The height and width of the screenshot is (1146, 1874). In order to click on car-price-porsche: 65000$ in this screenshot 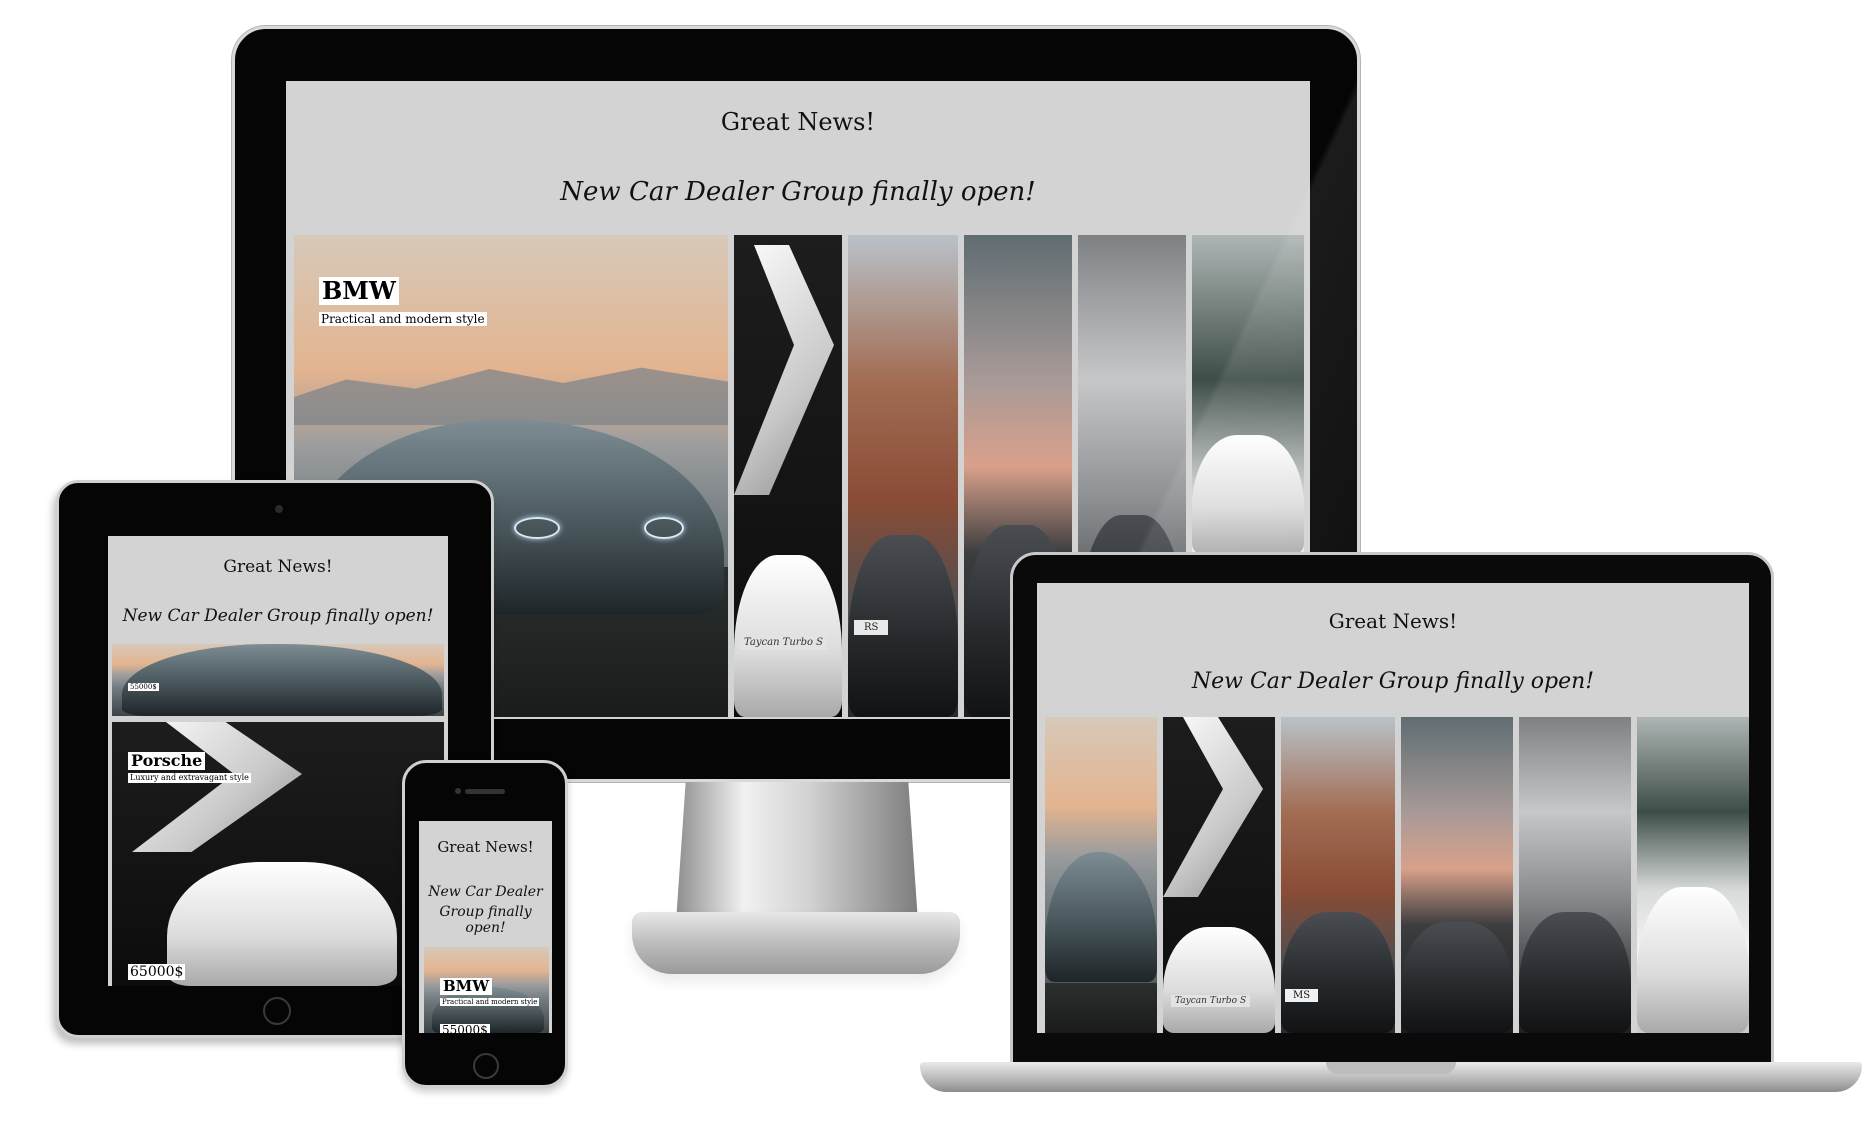, I will do `click(157, 972)`.